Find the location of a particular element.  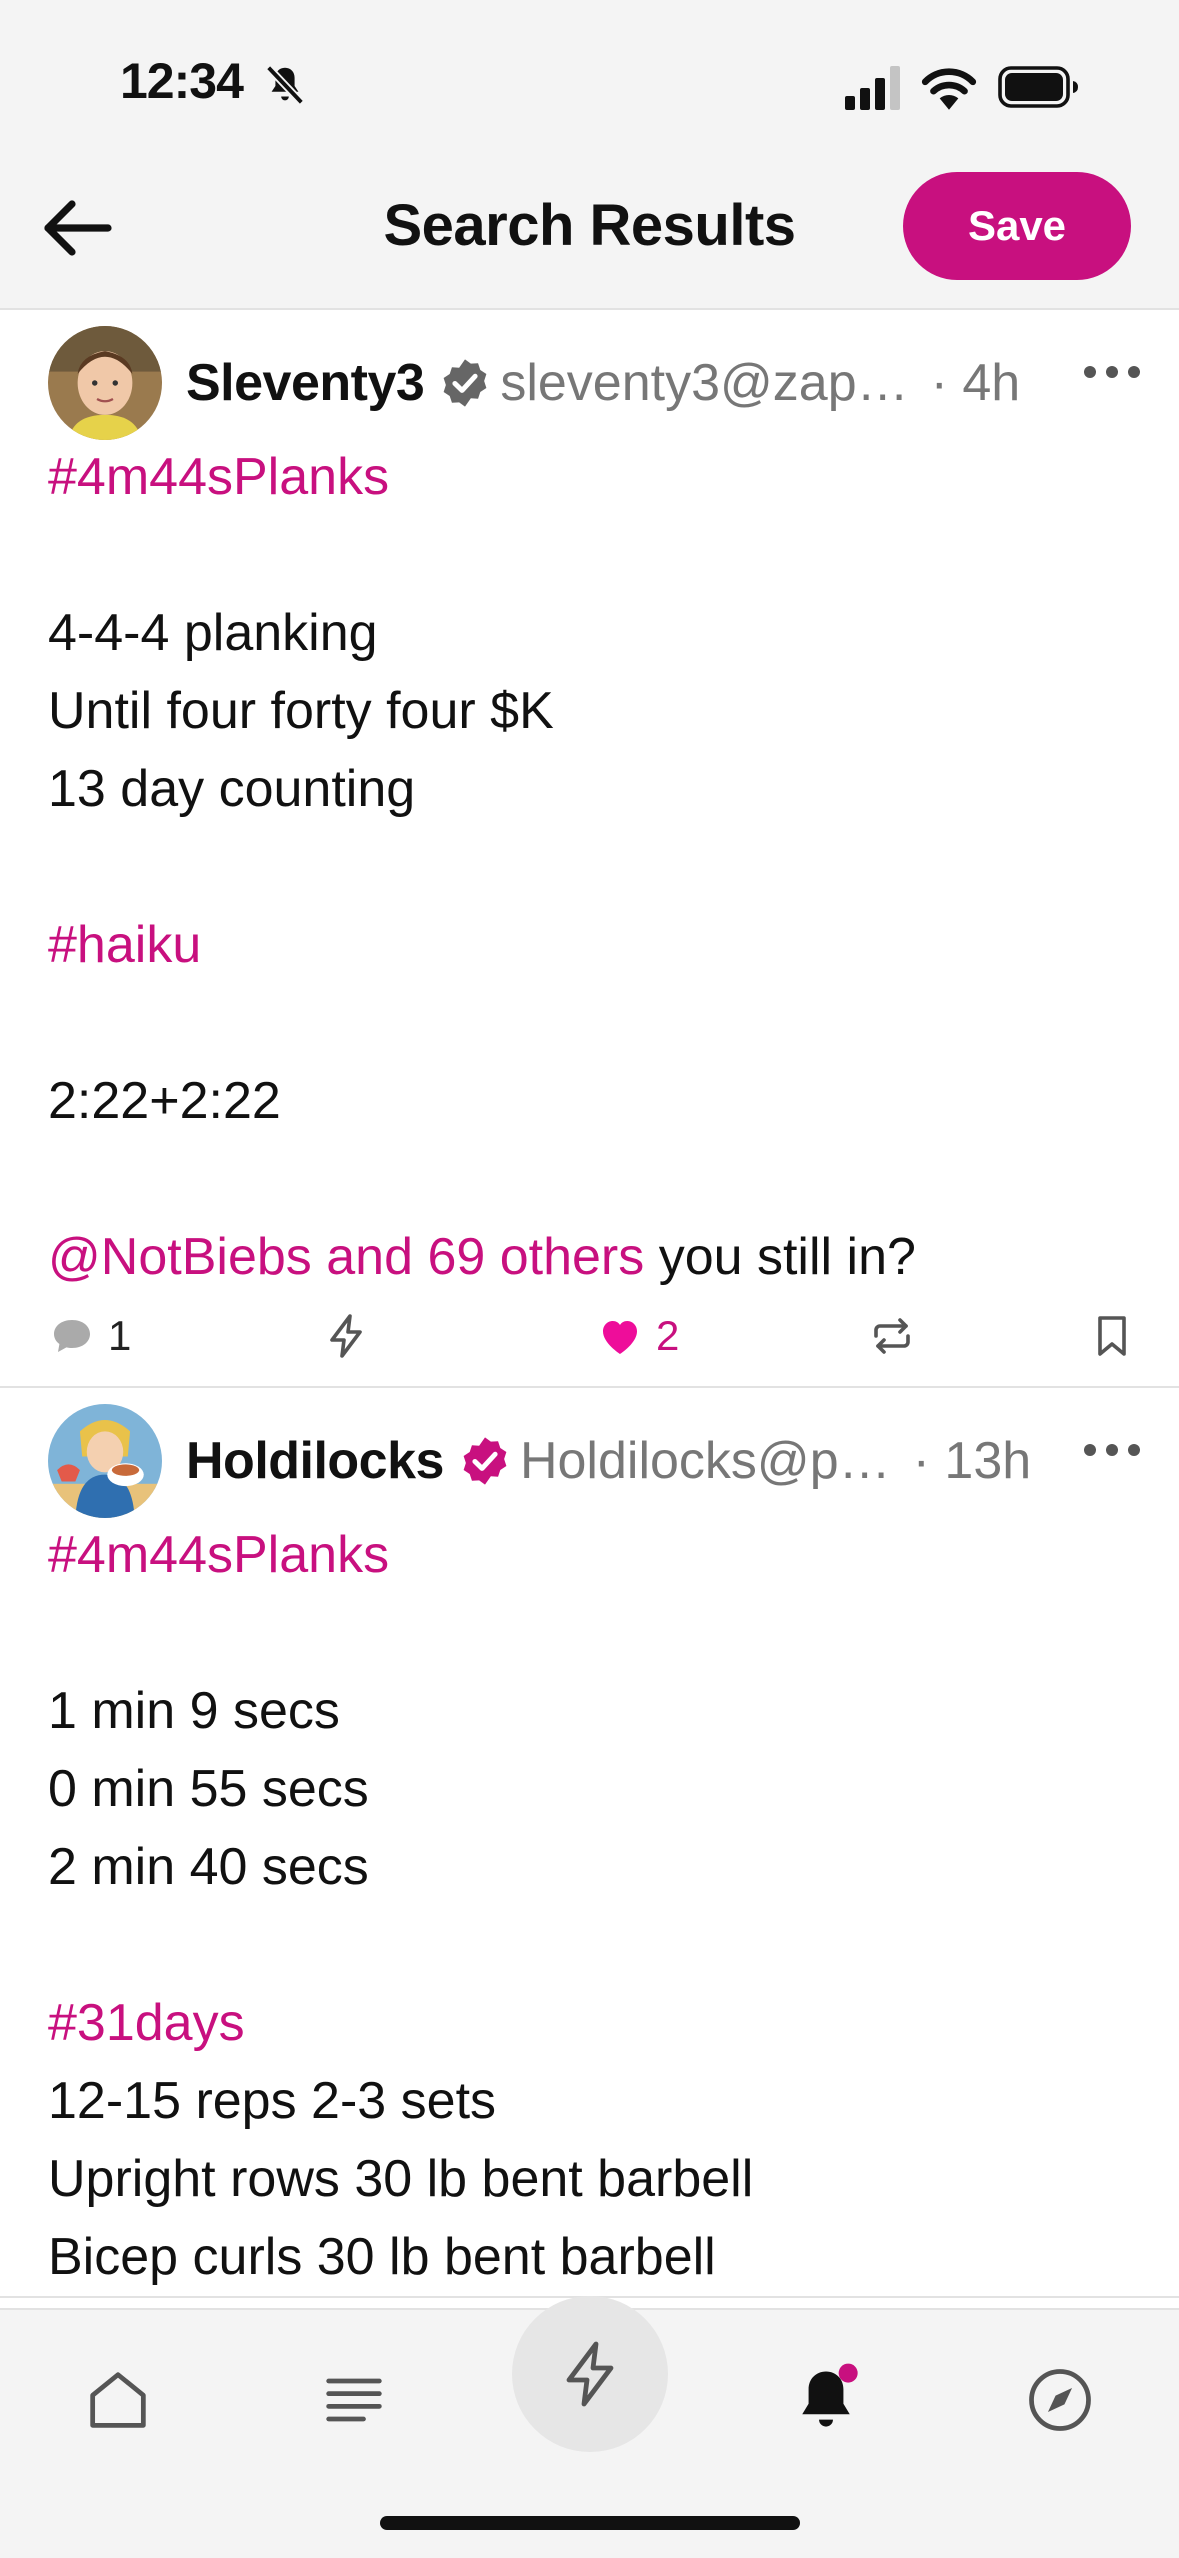

post-text-line: Upright rows 30 lb bent barbell is located at coordinates (401, 2179).